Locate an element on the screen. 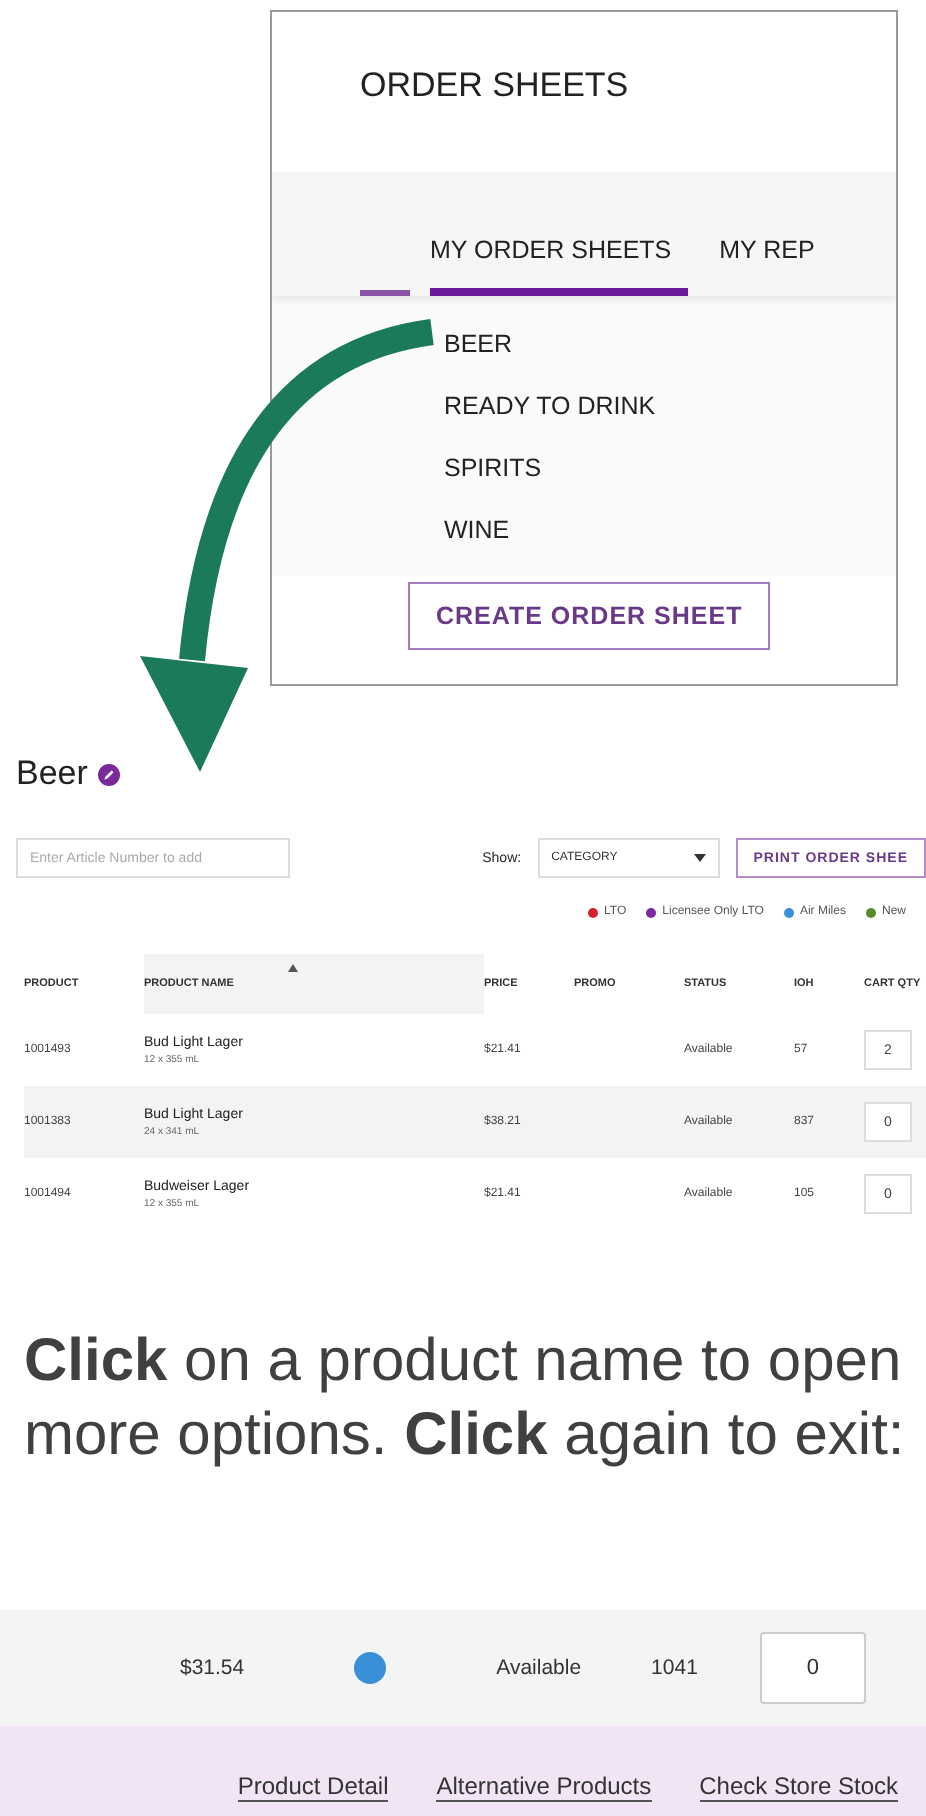 This screenshot has height=1816, width=926. price: $31.54 is located at coordinates (212, 1668).